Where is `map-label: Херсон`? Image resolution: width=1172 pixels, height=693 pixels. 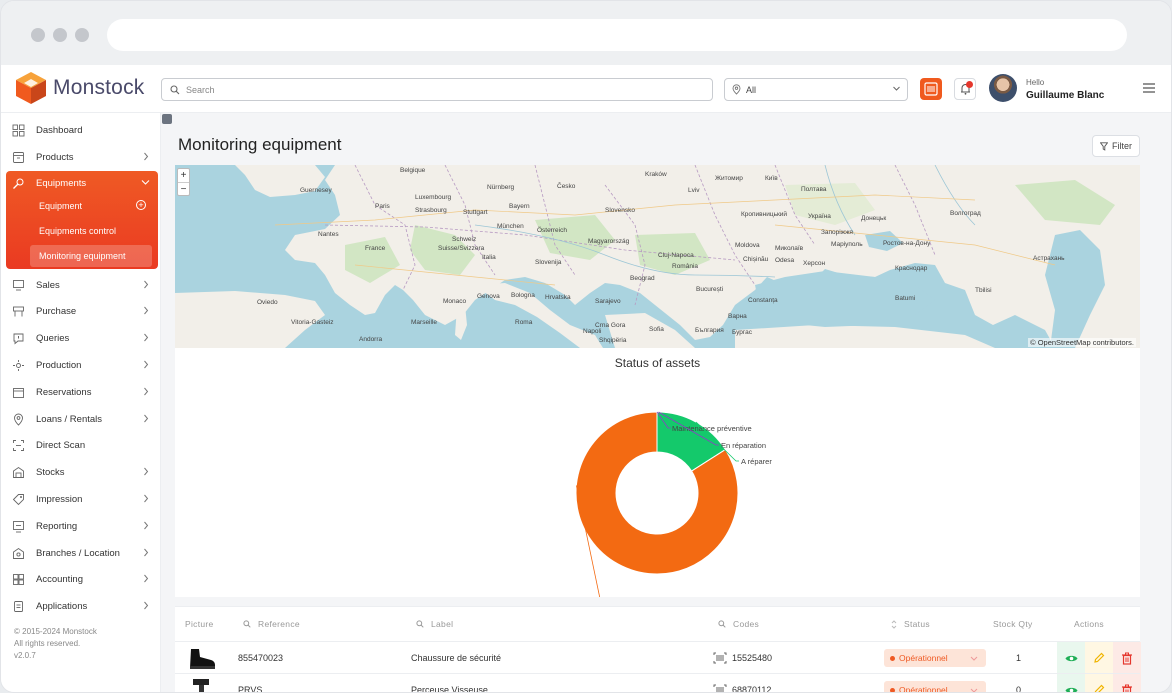
map-label: Херсон is located at coordinates (814, 263).